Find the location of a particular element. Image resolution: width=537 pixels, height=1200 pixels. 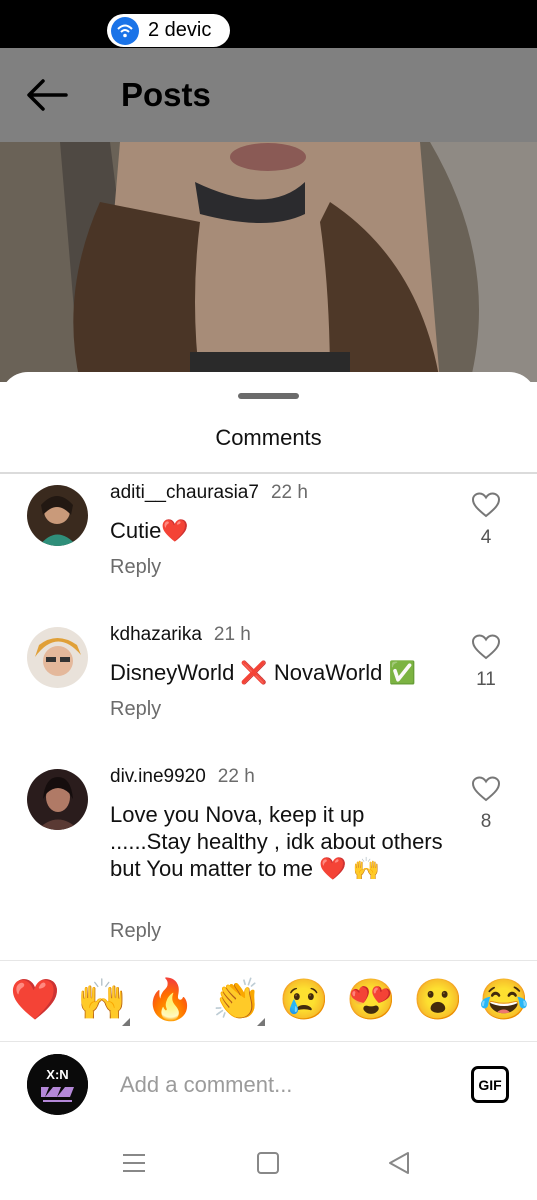

top-app-bar: Posts is located at coordinates (268, 95).